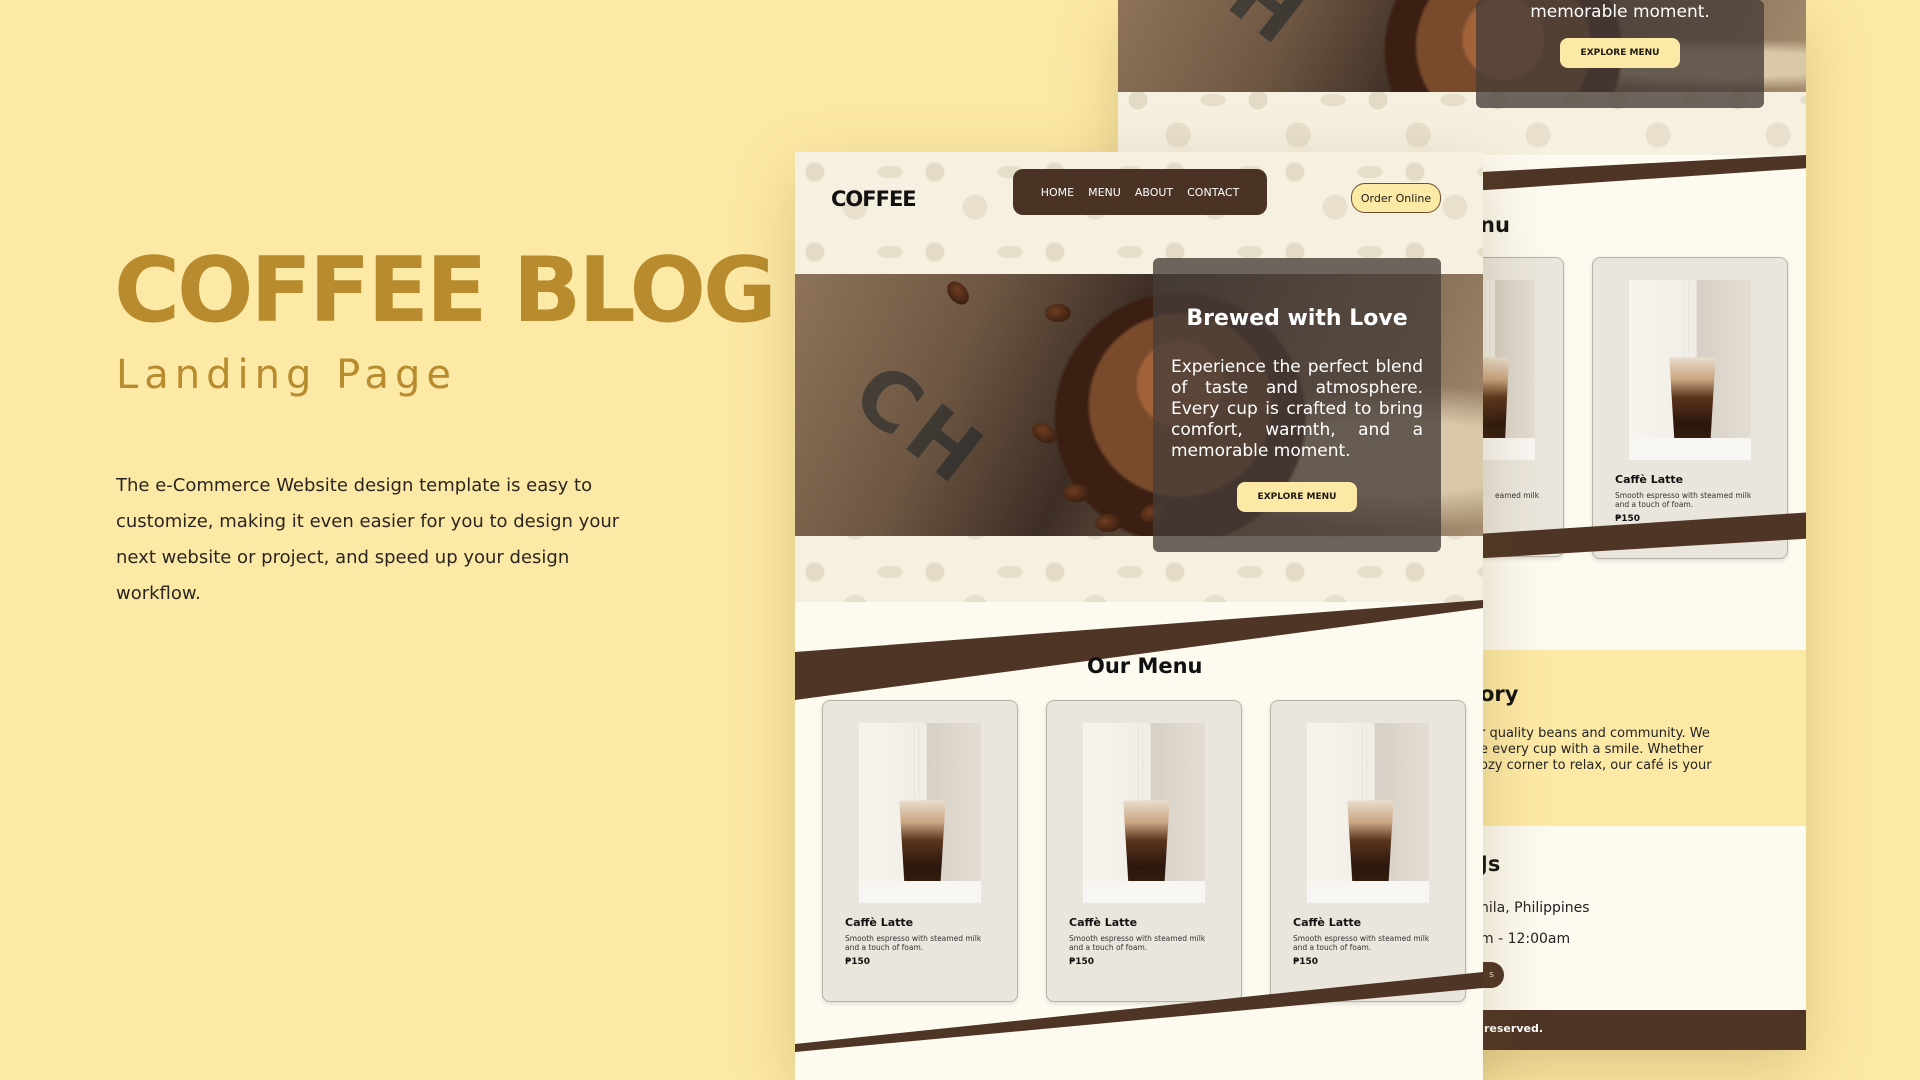 The width and height of the screenshot is (1920, 1080). I want to click on back-card-name: Caffè Latte, so click(1649, 479).